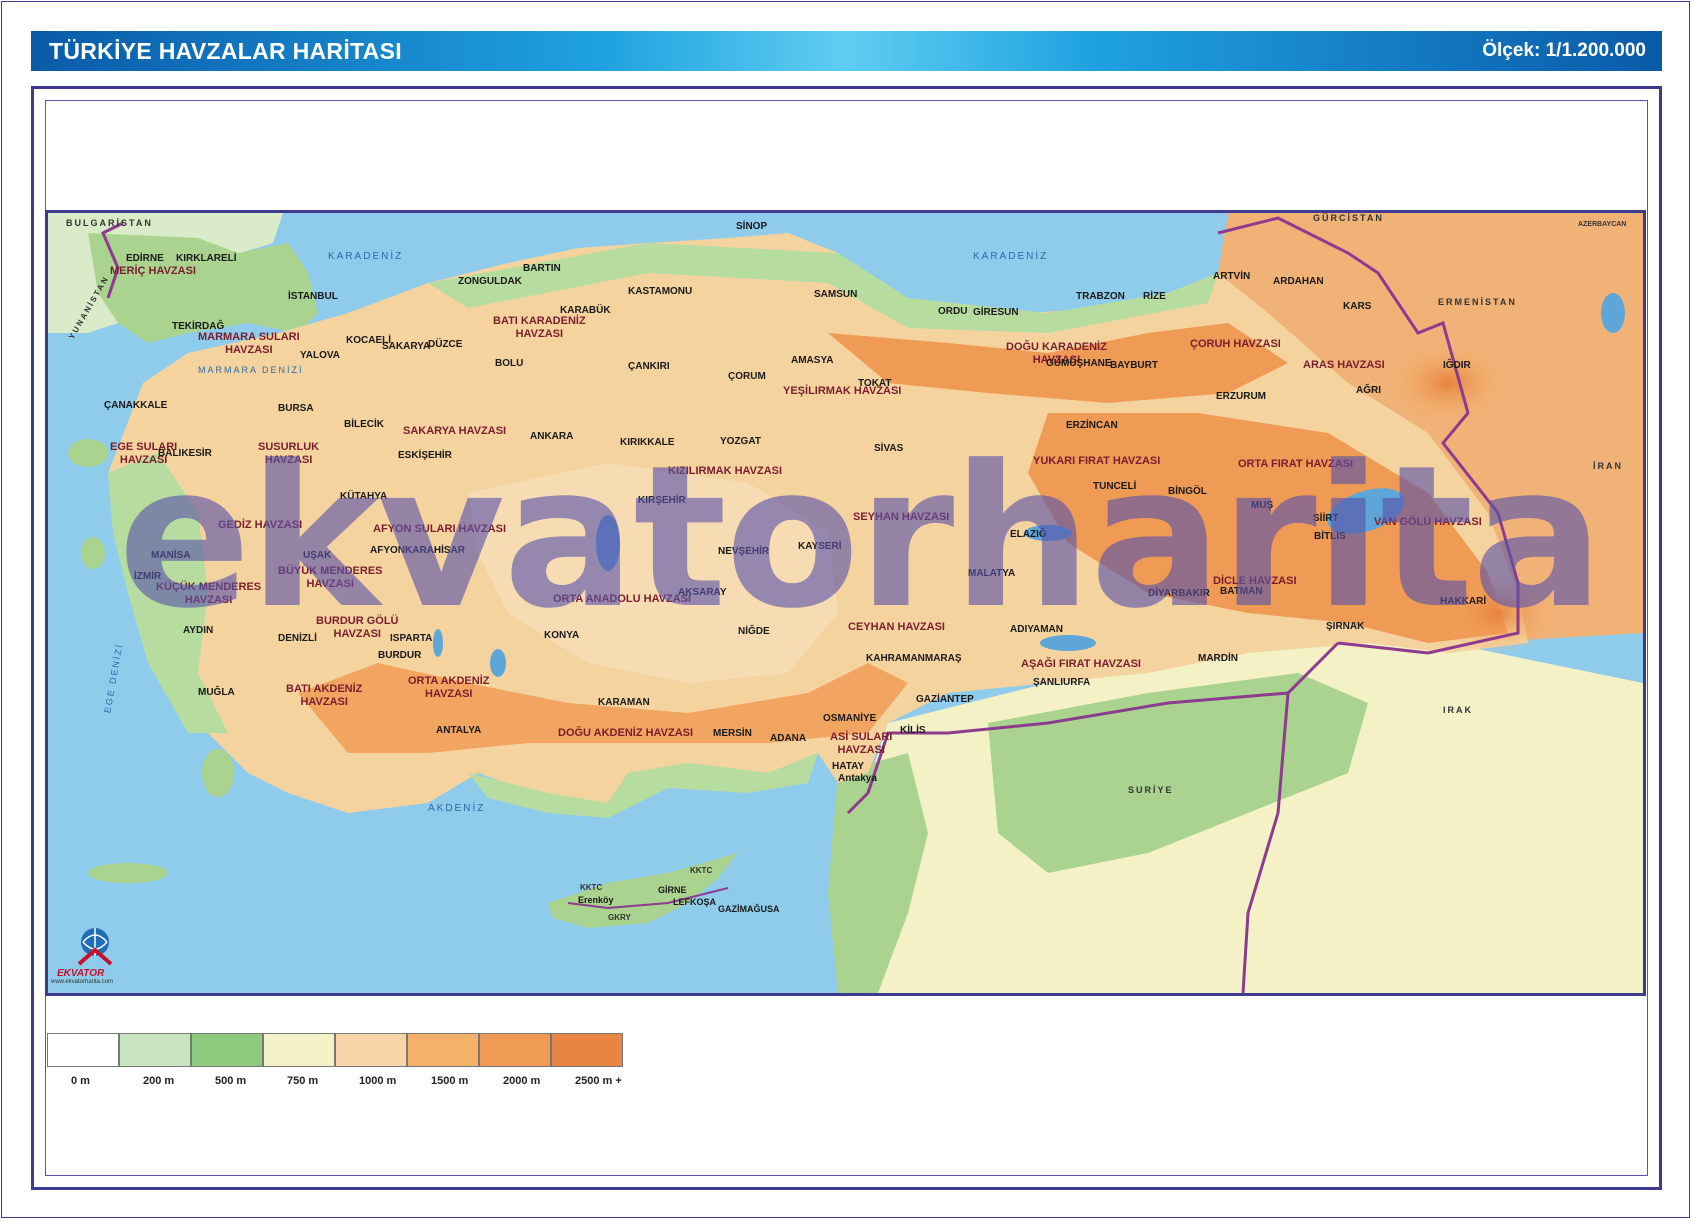 The image size is (1693, 1221). Describe the element at coordinates (1241, 591) in the screenshot. I see `city-label: BATMAN` at that location.